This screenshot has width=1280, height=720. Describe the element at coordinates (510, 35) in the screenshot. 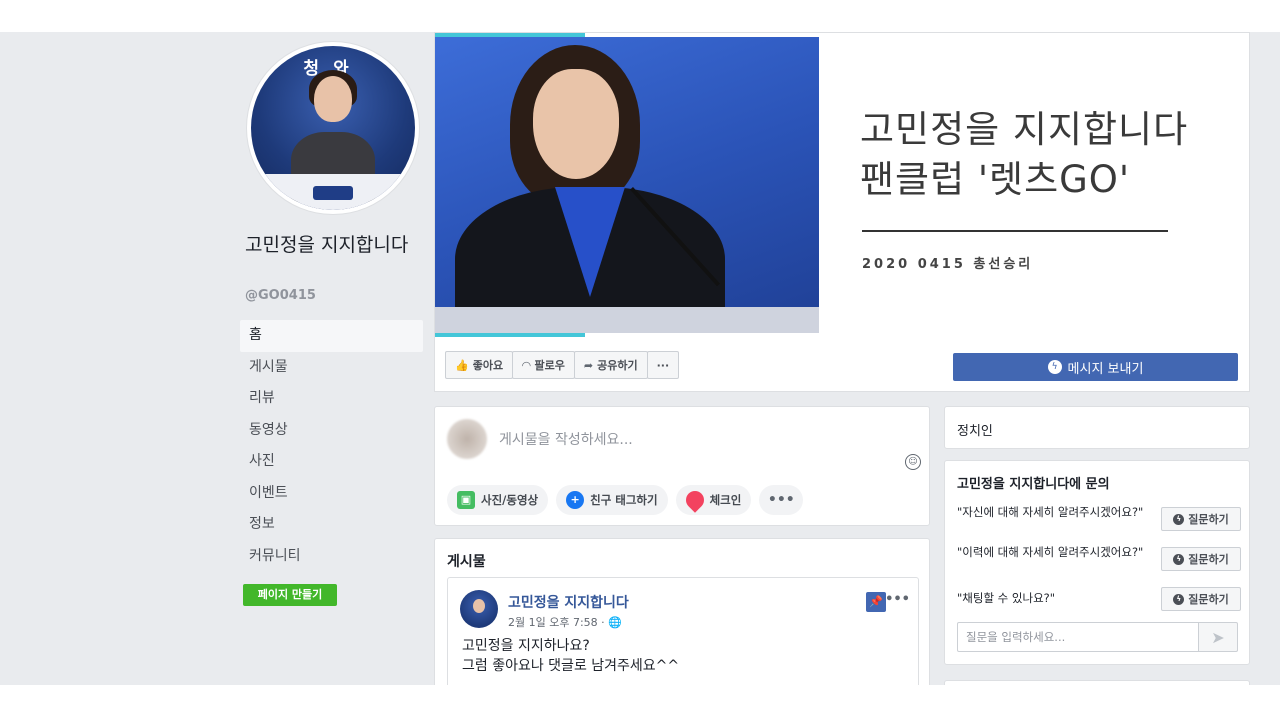

I see `cover-accent-bar` at that location.